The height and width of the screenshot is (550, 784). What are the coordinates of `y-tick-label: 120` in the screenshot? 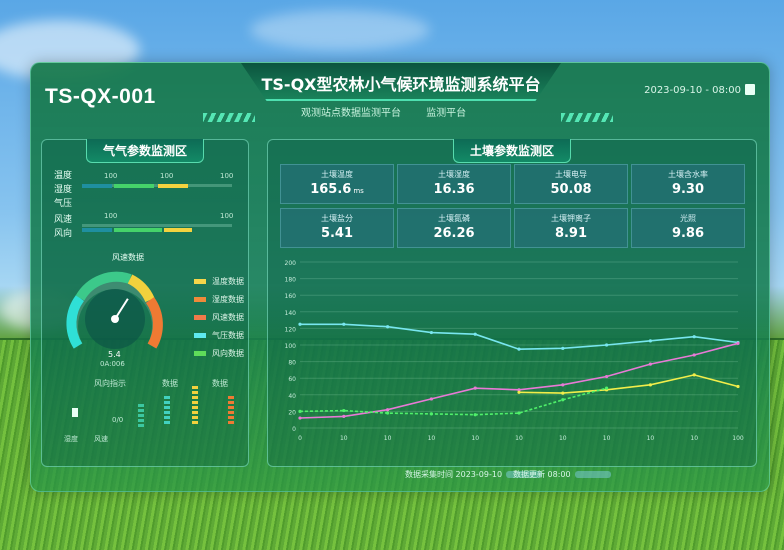 It's located at (291, 329).